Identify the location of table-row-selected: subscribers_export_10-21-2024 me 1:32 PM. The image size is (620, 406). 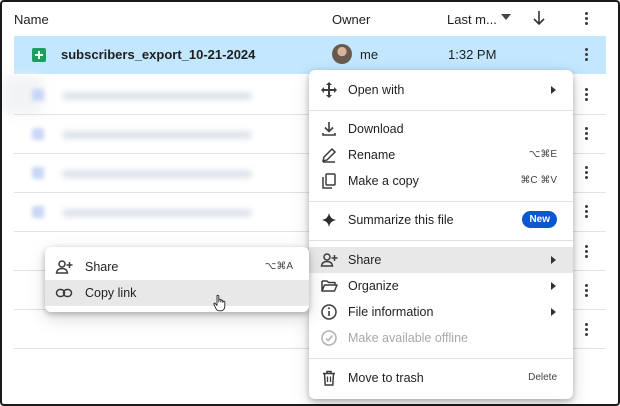
(310, 55).